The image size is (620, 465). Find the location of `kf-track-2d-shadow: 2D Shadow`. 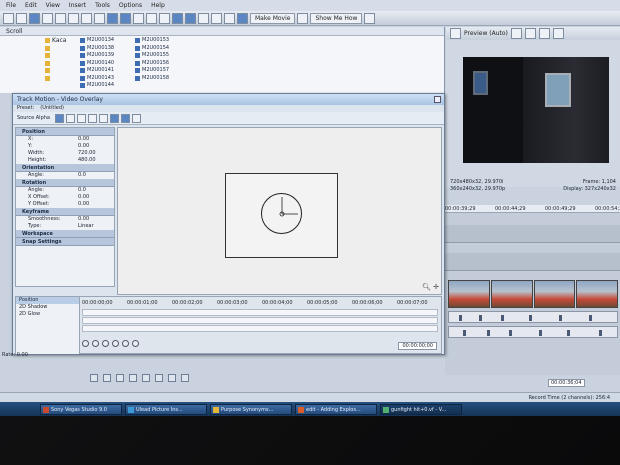

kf-track-2d-shadow: 2D Shadow is located at coordinates (47, 307).